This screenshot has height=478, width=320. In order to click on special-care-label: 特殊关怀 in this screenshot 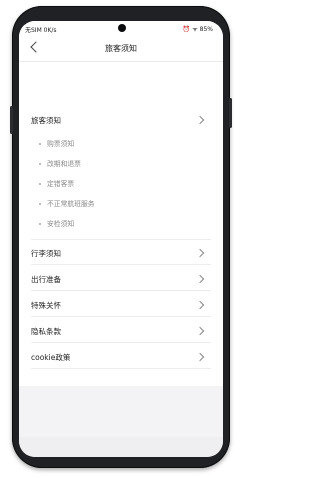, I will do `click(46, 305)`.